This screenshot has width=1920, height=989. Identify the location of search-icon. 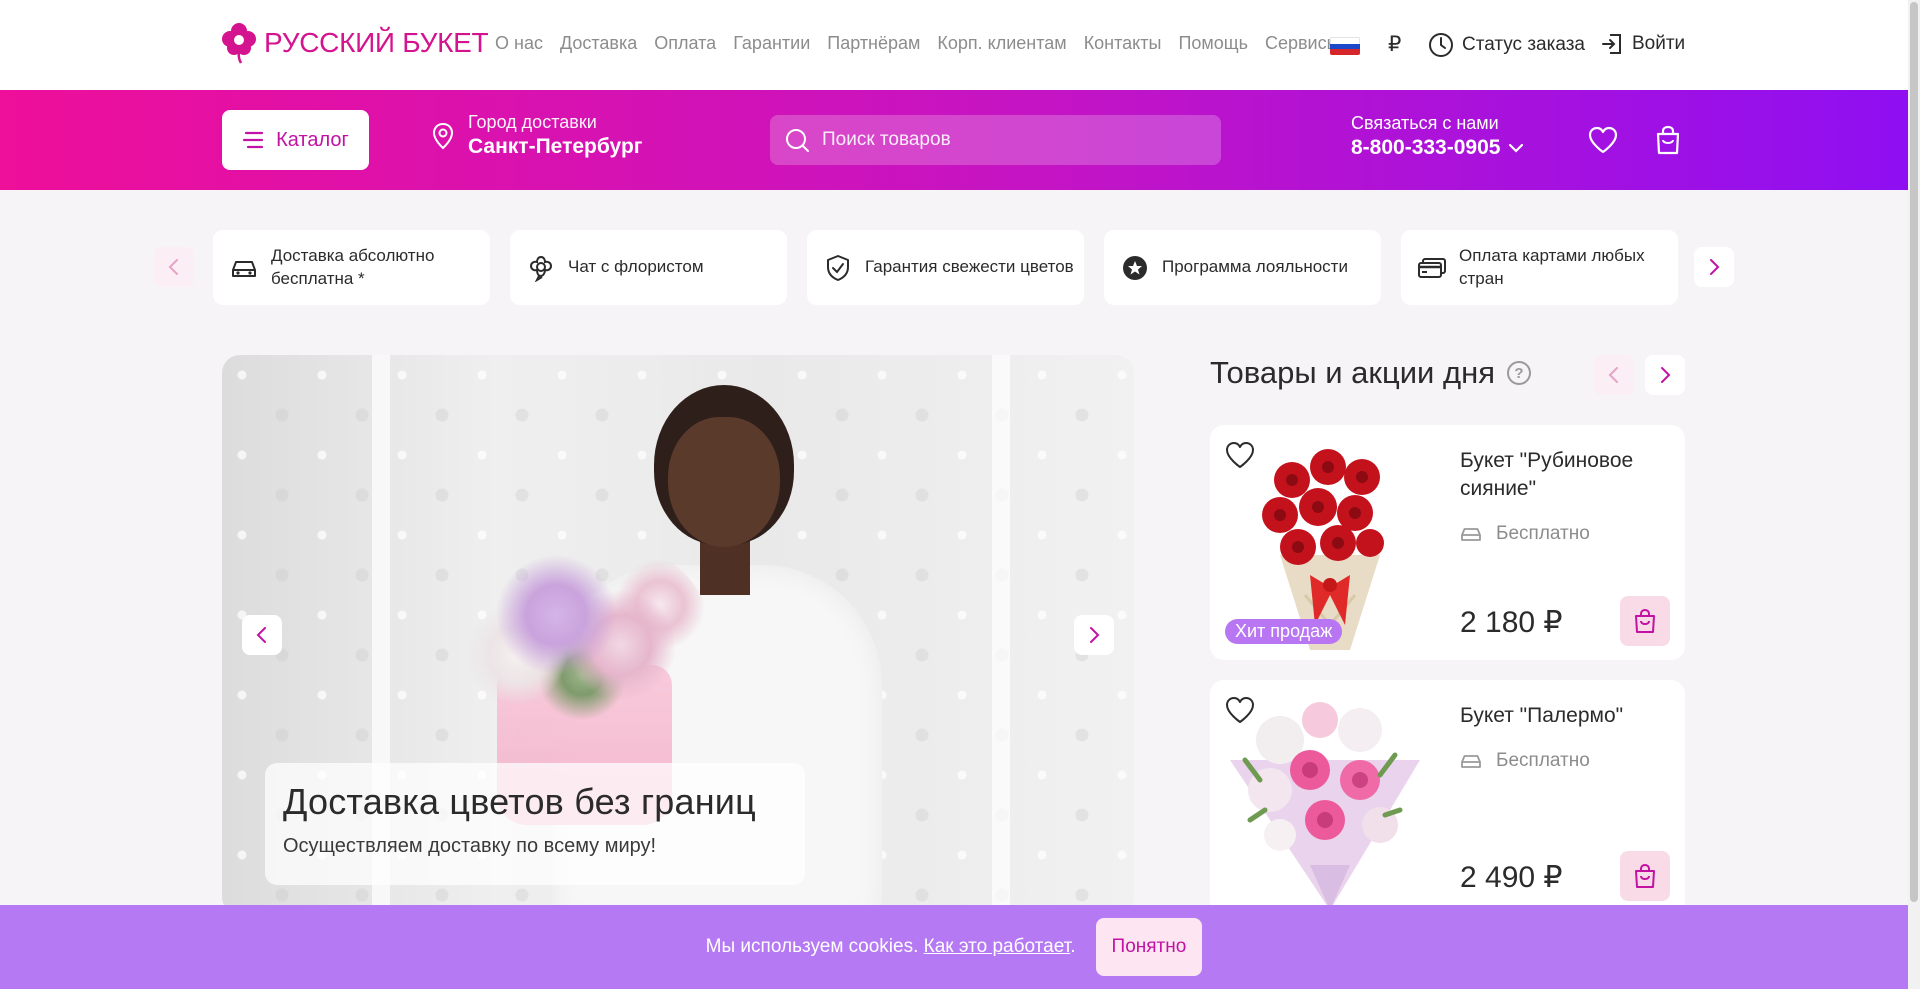
(797, 140).